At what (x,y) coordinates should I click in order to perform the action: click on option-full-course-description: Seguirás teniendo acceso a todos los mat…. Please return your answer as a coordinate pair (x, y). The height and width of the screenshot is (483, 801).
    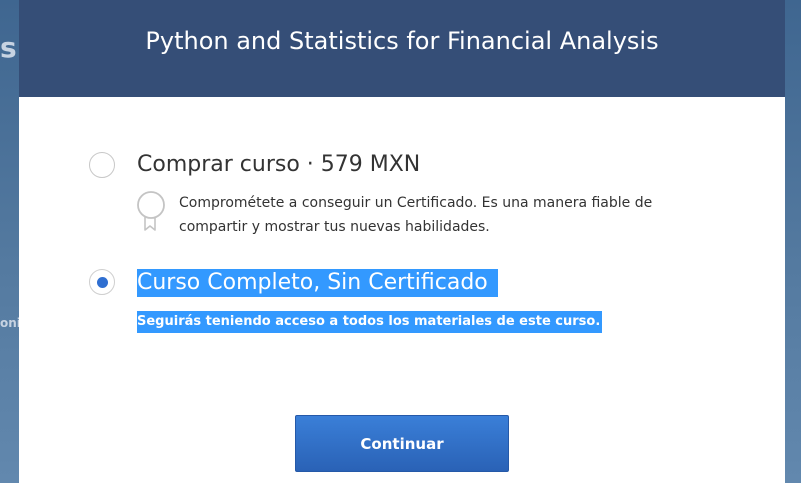
    Looking at the image, I should click on (370, 322).